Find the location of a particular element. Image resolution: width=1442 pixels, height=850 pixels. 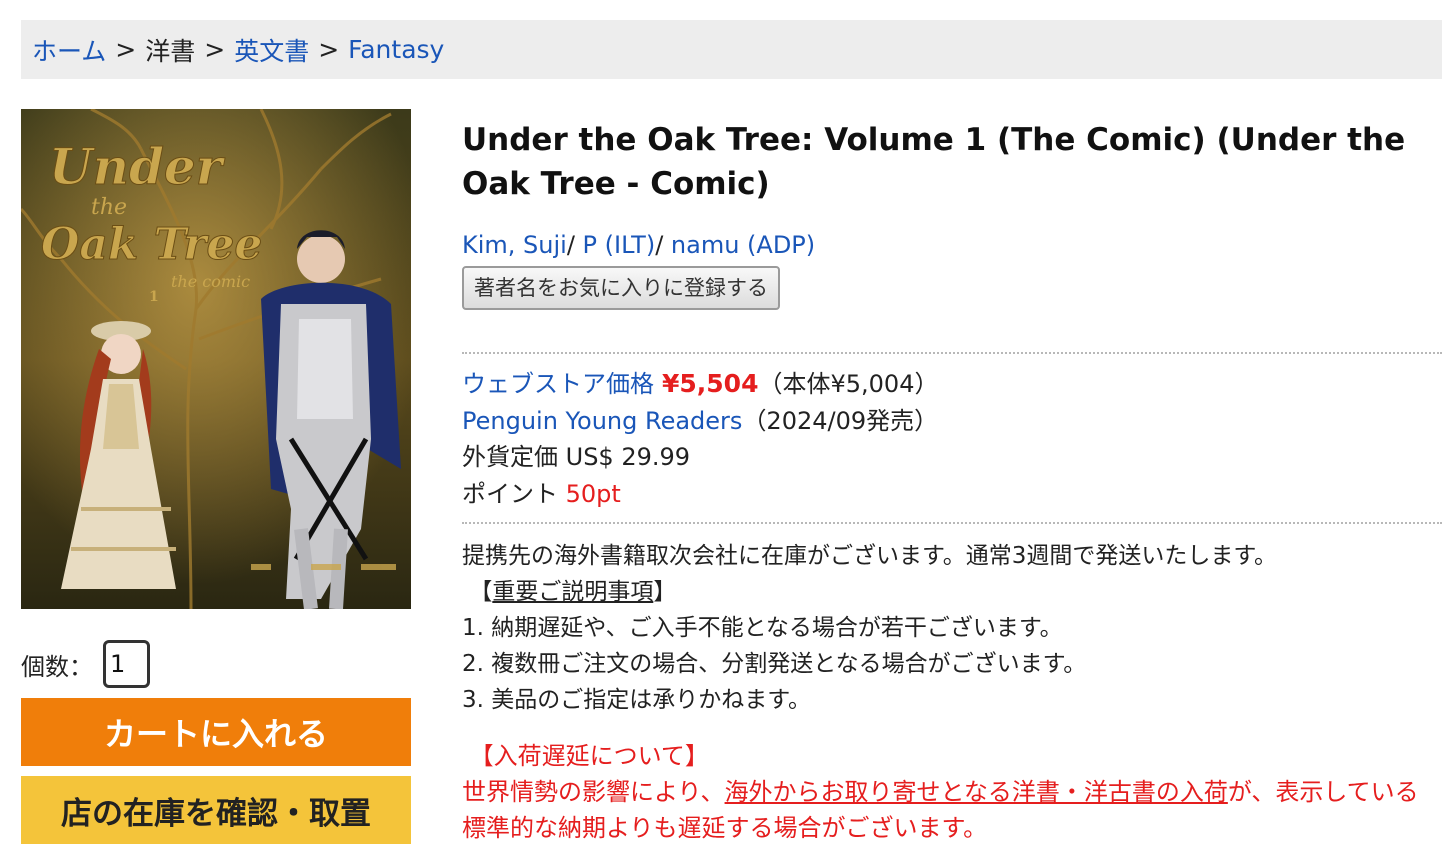

note-item: 2. 複数冊ご注文の場合、分割発送となる場合がございます。 is located at coordinates (774, 664).